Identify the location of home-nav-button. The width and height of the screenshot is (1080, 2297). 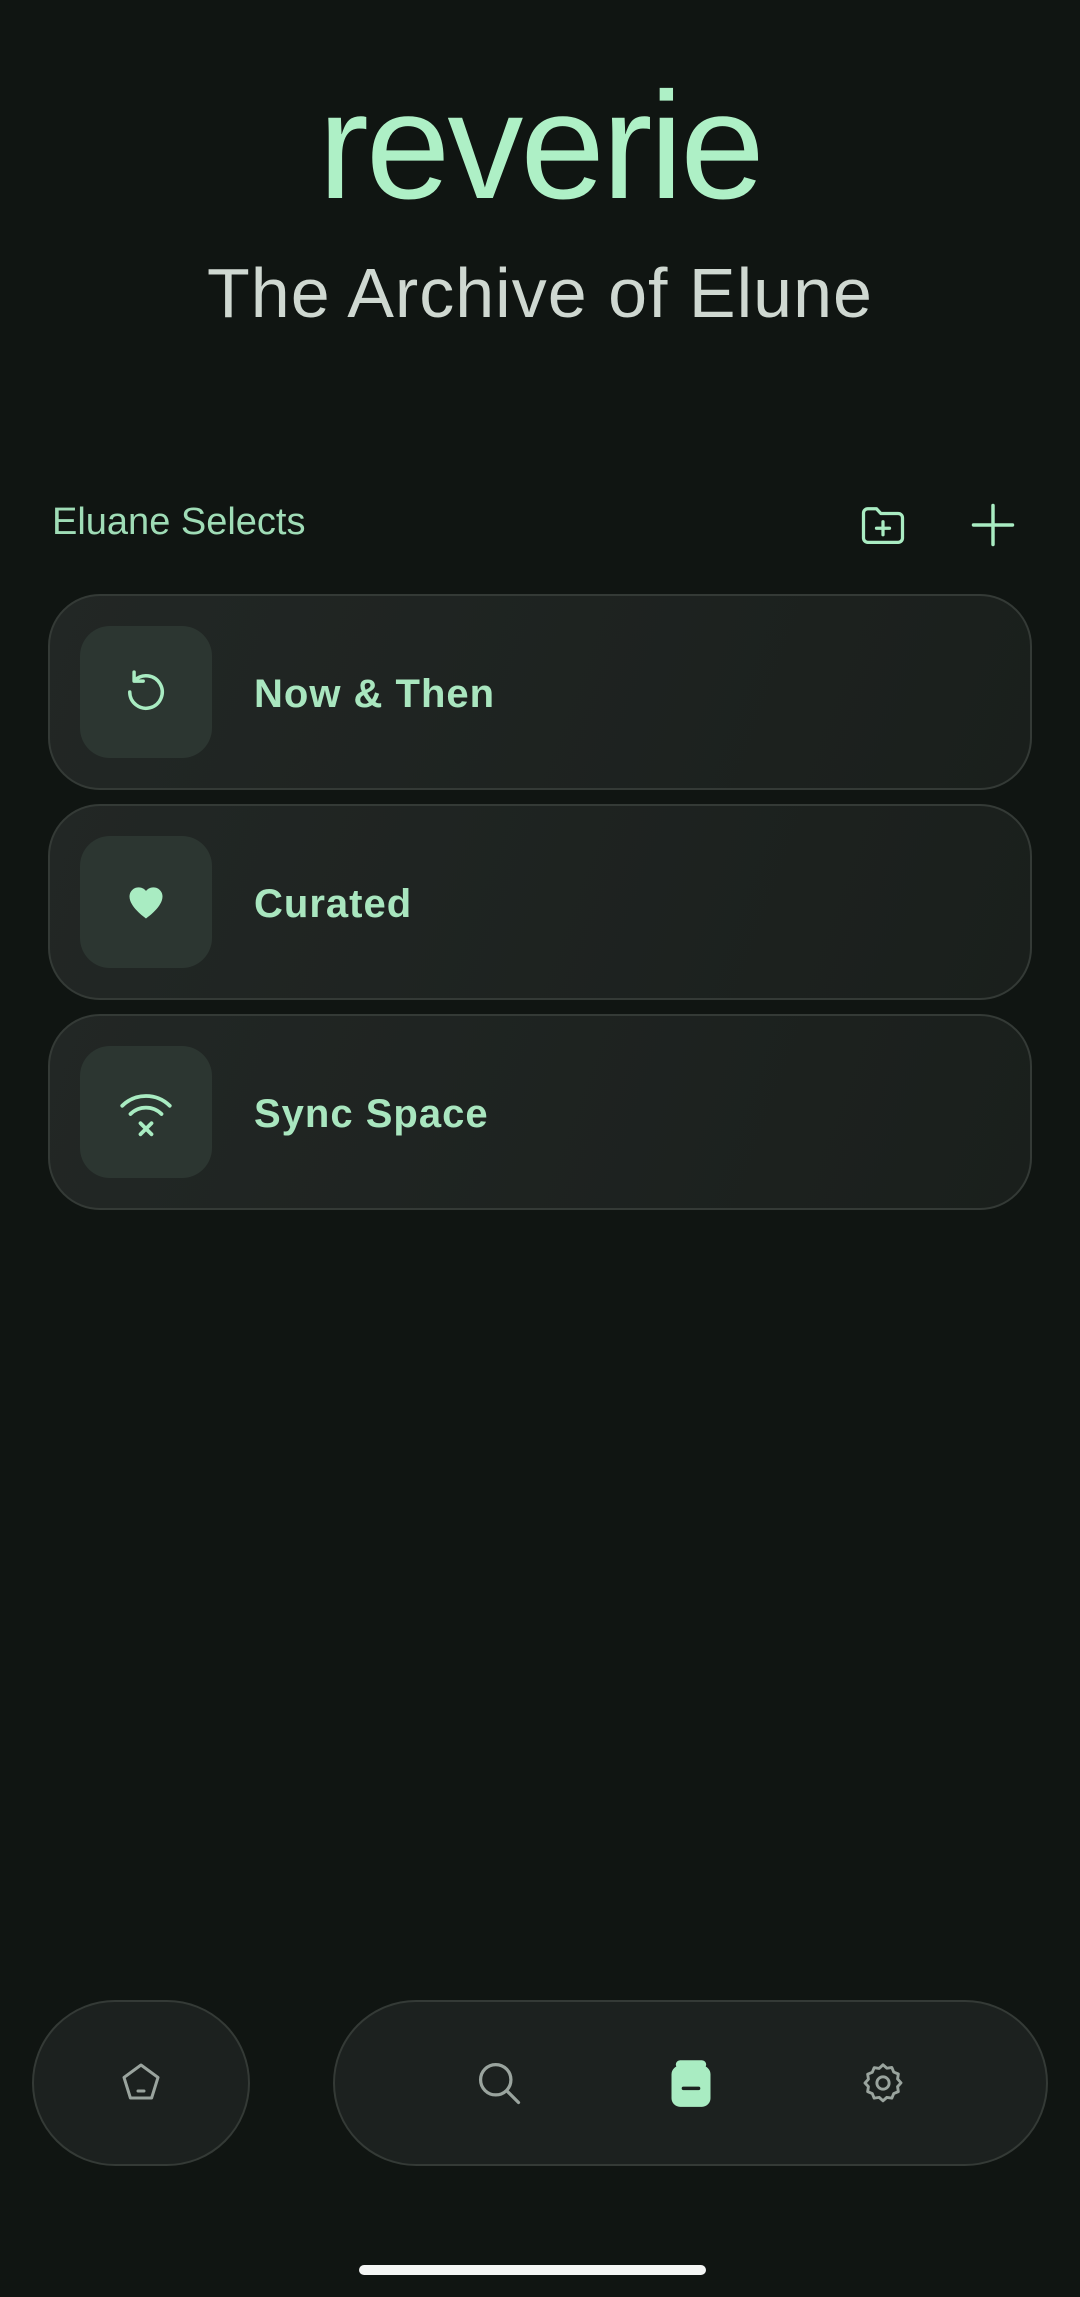
(141, 2083).